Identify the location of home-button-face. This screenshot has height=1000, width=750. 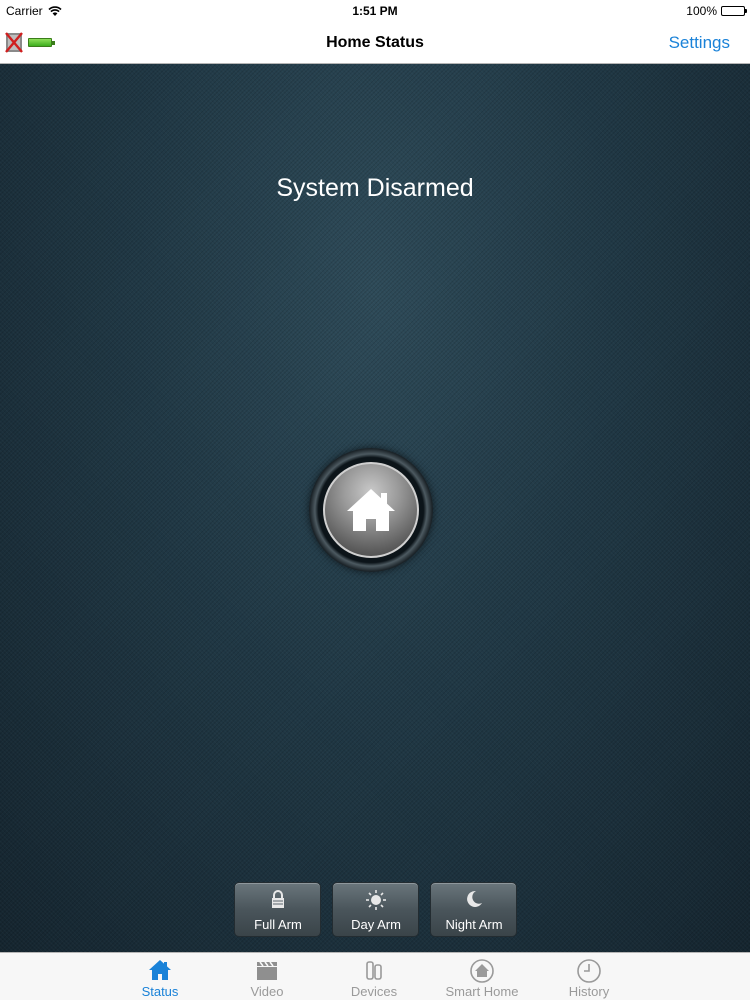
(371, 510).